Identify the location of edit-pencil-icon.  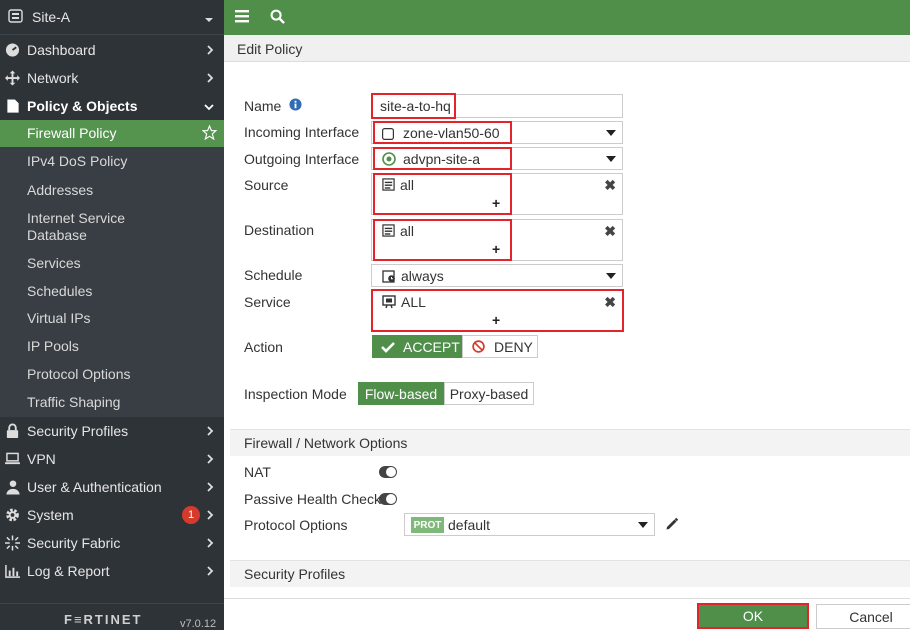
(672, 525).